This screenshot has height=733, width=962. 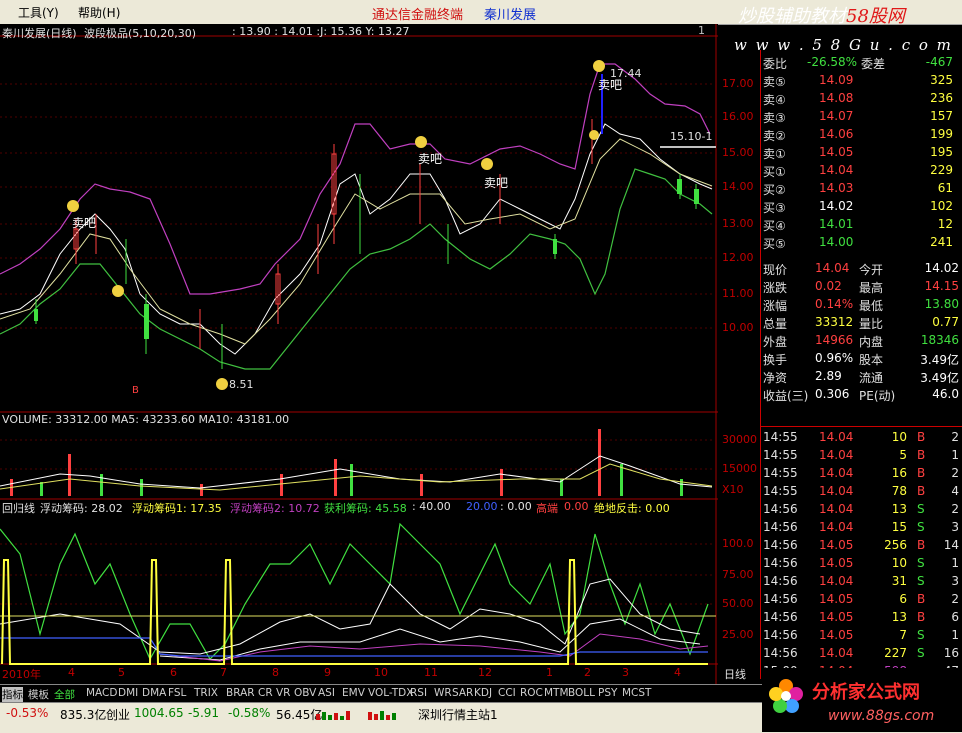 I want to click on trade-row: 14:56 14.04 227 S 16, so click(x=861, y=654).